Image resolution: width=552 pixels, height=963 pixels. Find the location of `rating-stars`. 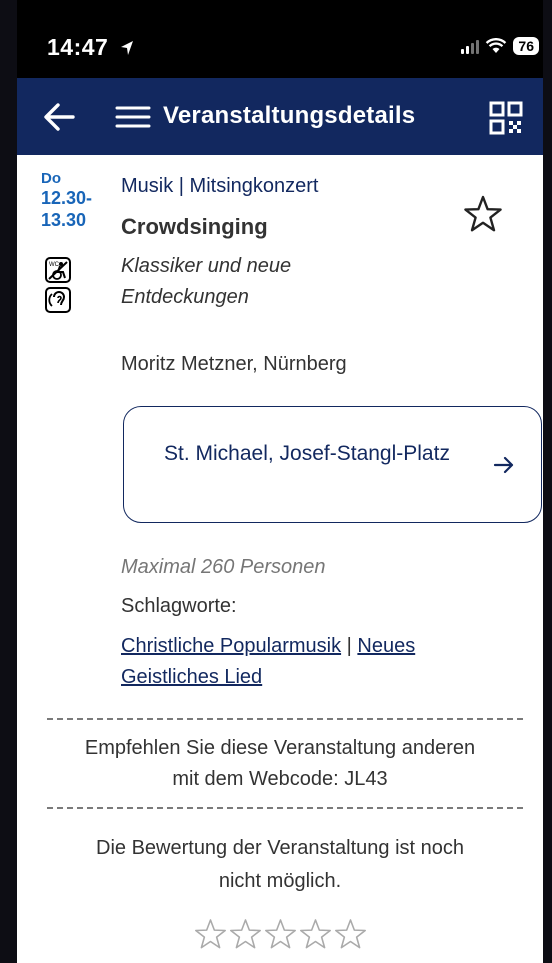

rating-stars is located at coordinates (280, 934).